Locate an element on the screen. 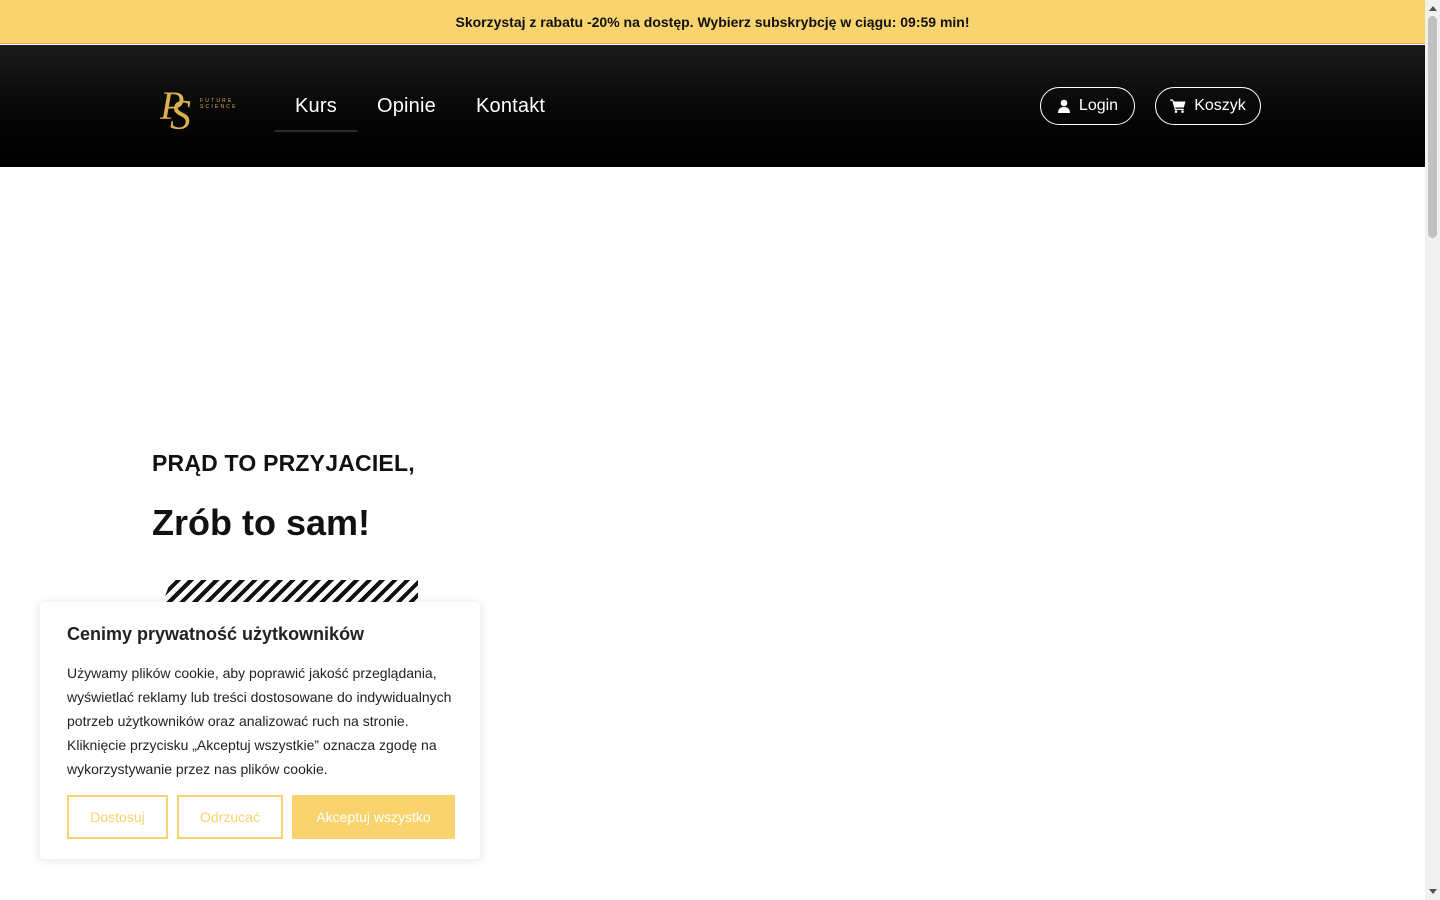  customize-button: Dostosuj is located at coordinates (117, 817).